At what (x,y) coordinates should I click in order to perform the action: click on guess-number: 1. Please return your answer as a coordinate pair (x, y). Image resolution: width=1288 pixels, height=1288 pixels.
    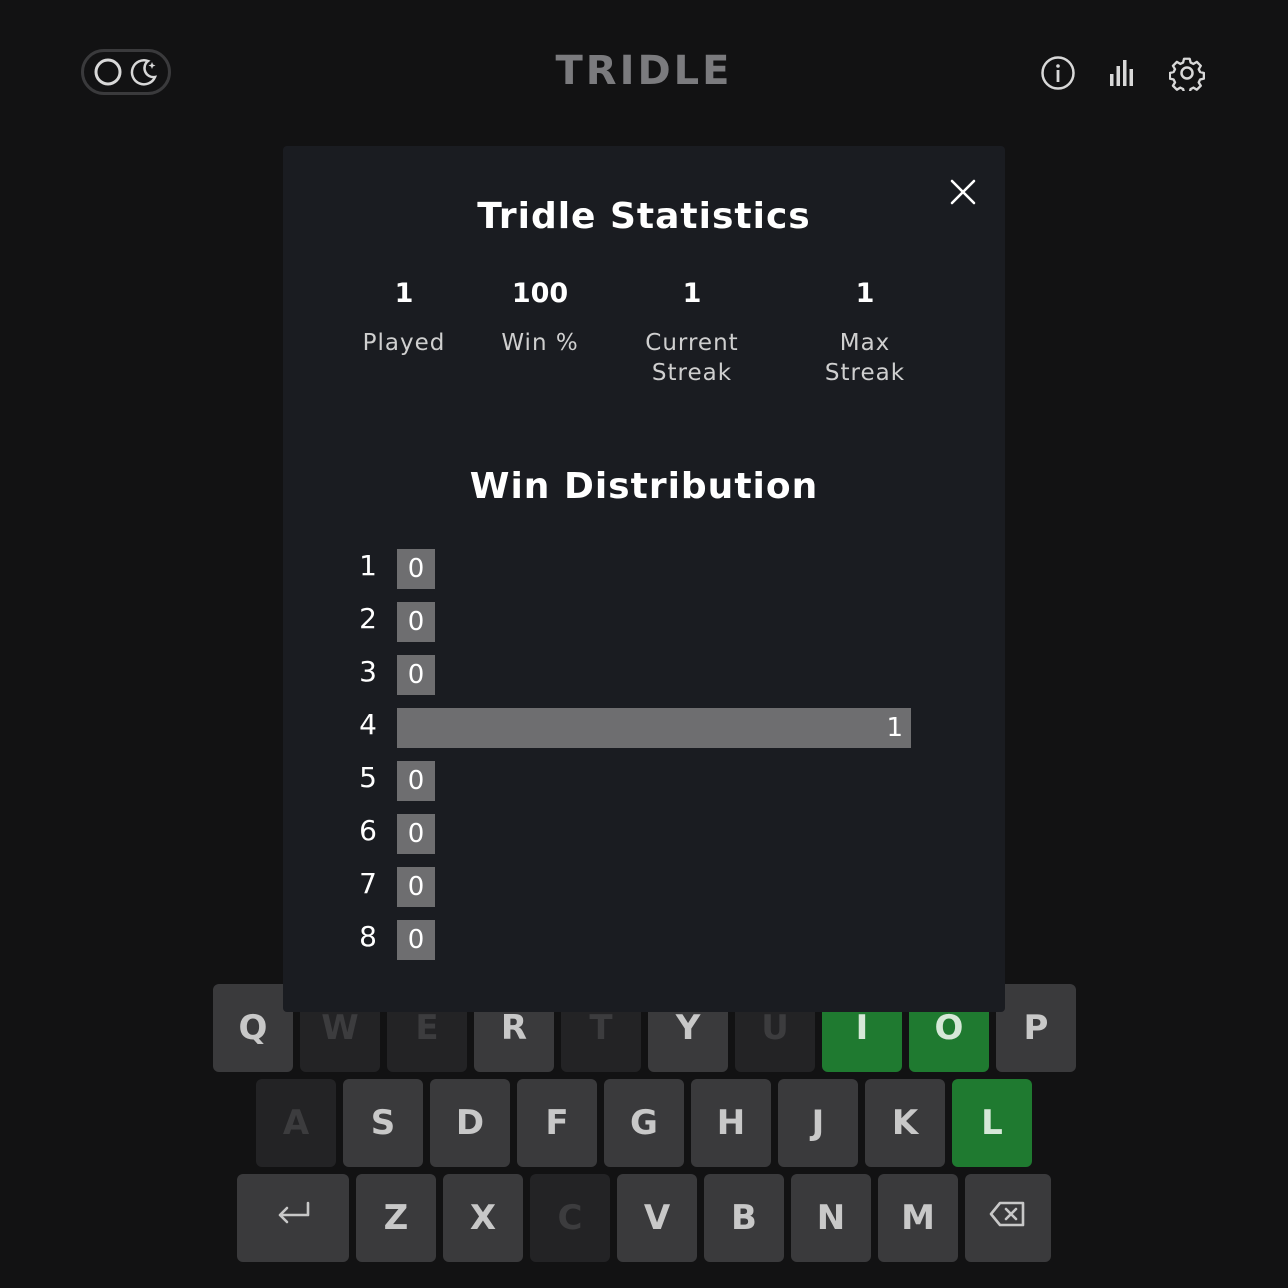
    Looking at the image, I should click on (368, 565).